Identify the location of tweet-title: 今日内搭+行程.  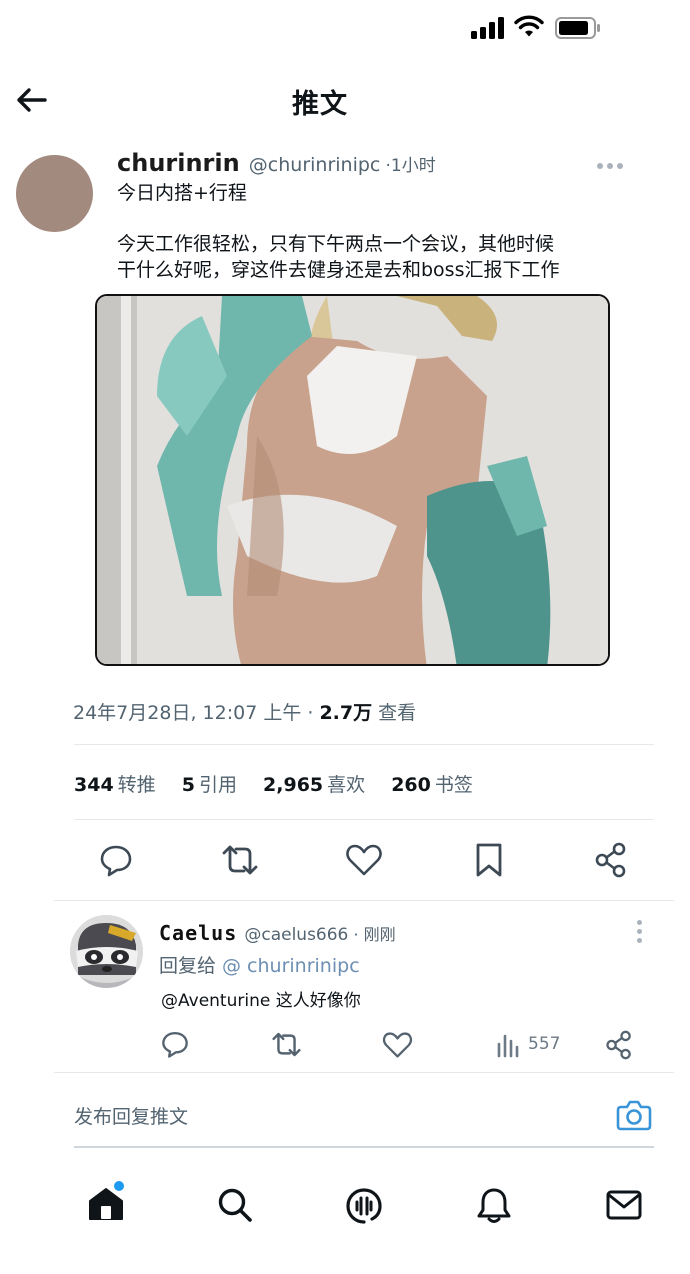
(182, 193).